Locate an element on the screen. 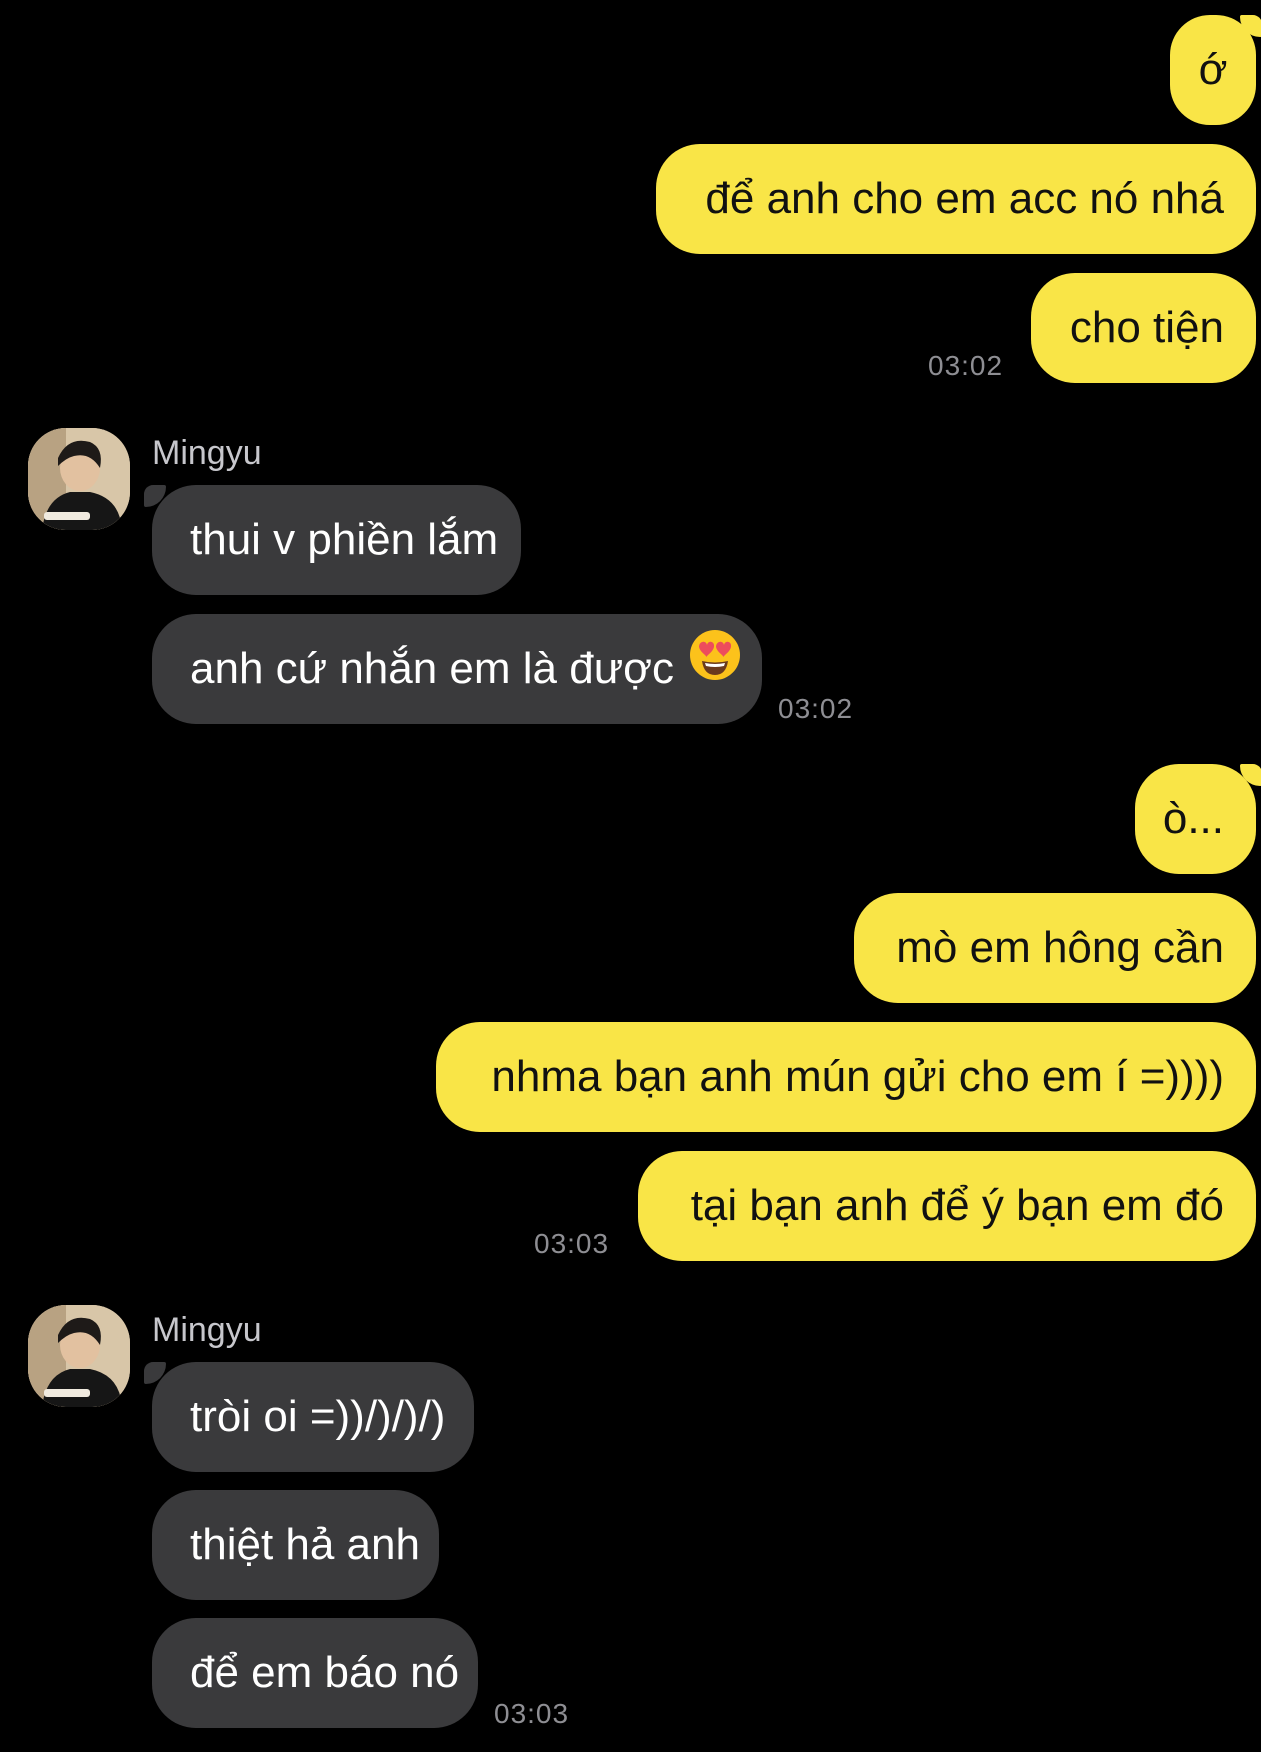  outgoing-message: để anh cho em acc nó nhá is located at coordinates (956, 199).